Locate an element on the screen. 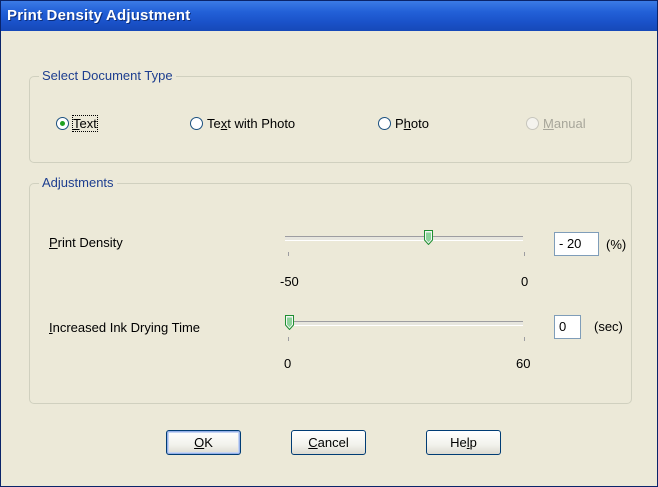 The width and height of the screenshot is (658, 487). radio-photo: Photo is located at coordinates (403, 123).